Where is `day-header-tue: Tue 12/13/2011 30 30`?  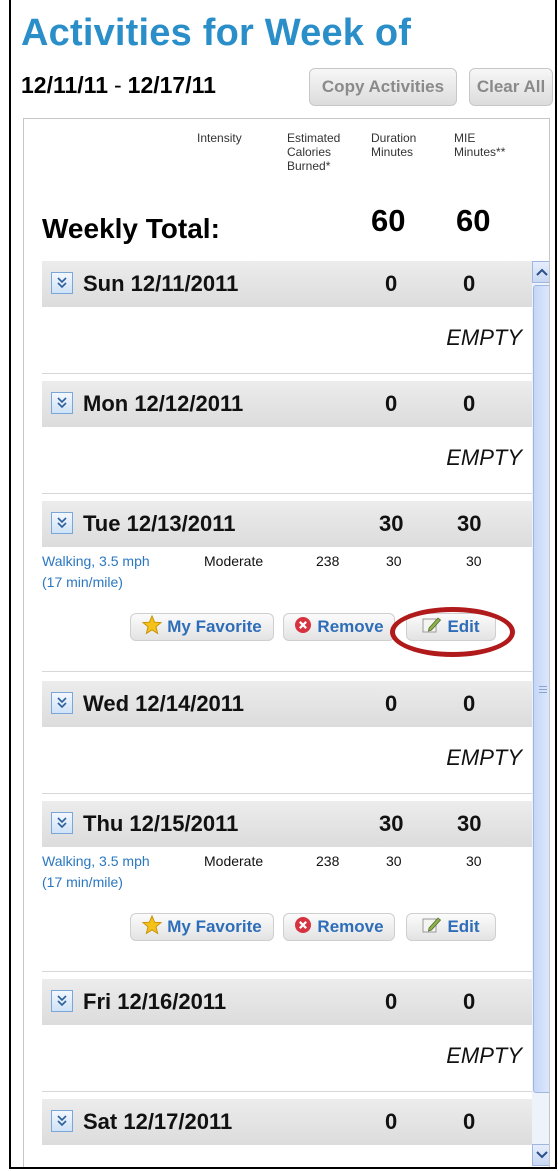 day-header-tue: Tue 12/13/2011 30 30 is located at coordinates (287, 524).